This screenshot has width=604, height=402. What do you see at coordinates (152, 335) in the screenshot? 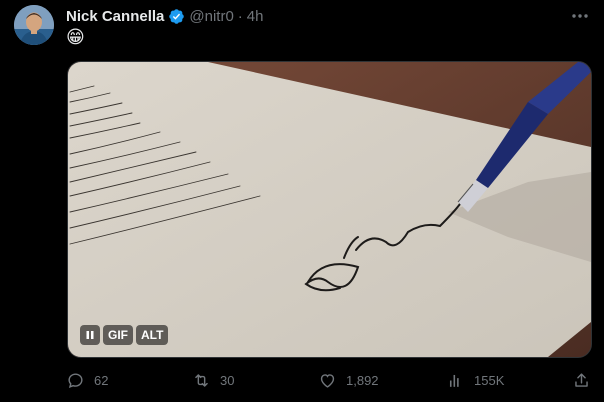
I see `alt-text-button: ALT` at bounding box center [152, 335].